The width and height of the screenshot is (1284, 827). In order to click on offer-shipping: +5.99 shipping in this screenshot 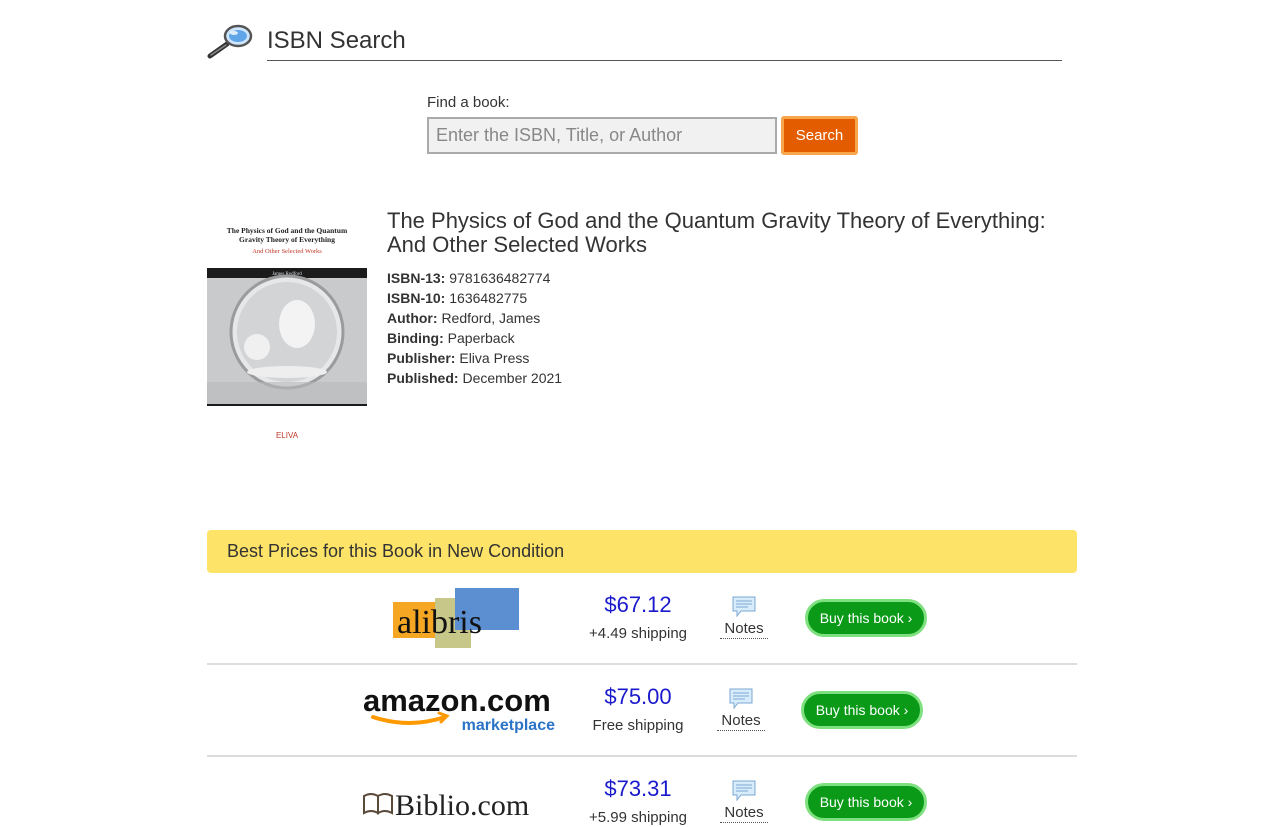, I will do `click(638, 817)`.